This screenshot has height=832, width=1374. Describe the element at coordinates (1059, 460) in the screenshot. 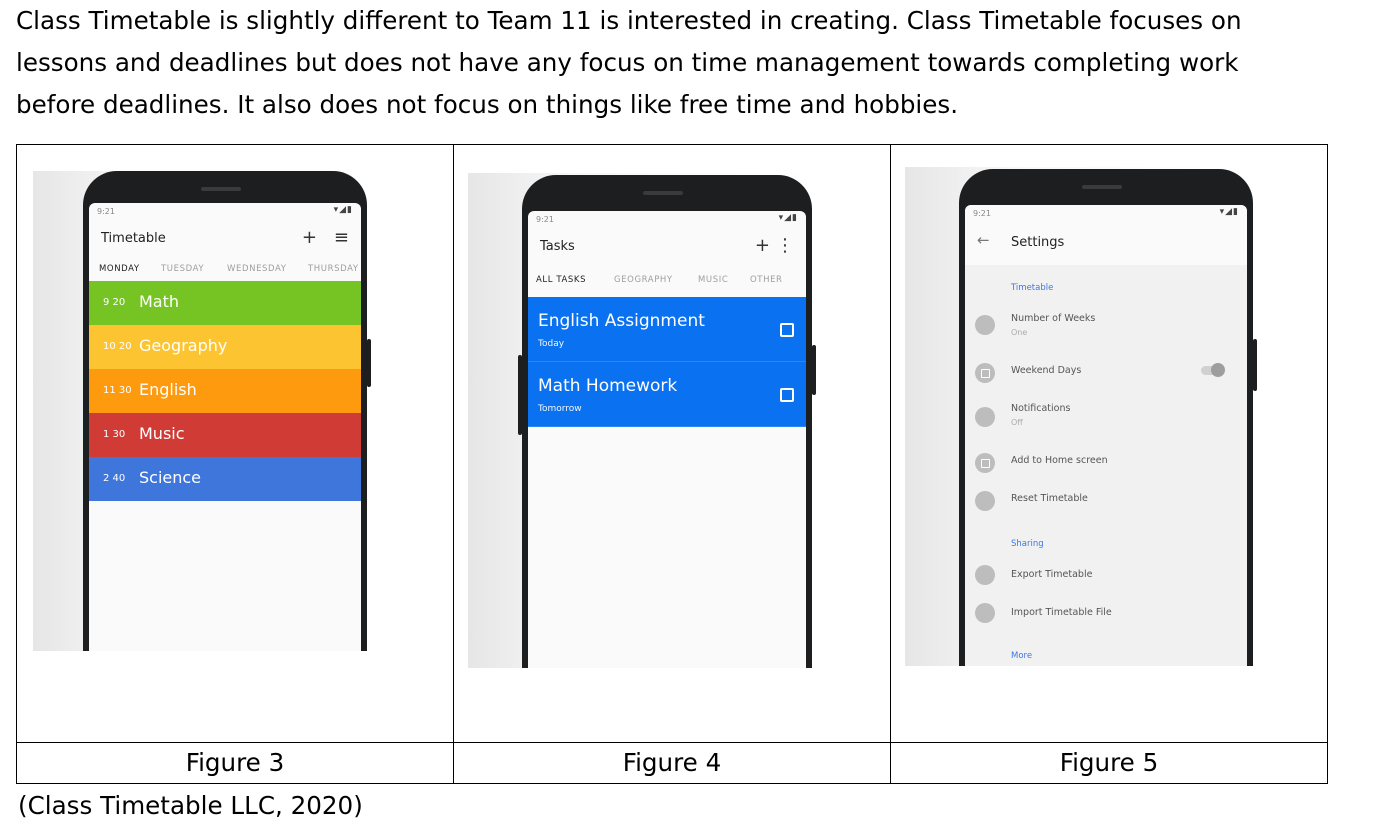

I see `setting-add-to-home-screen: Add to Home screen` at that location.